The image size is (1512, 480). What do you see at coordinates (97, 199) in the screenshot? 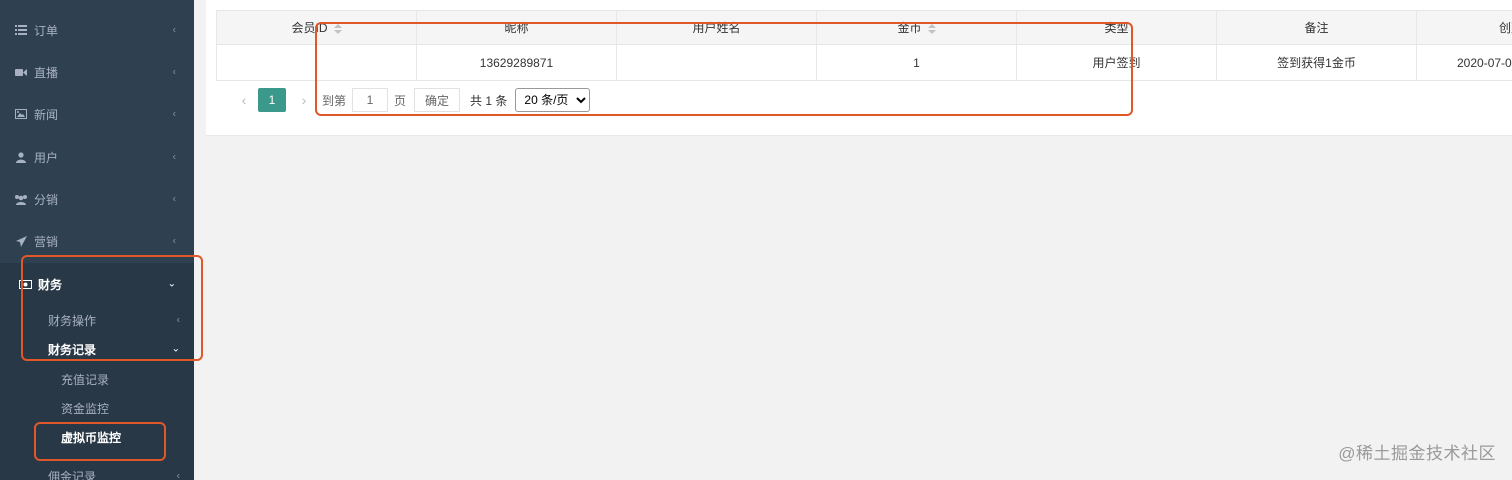
I see `nav-item-distribution: 分销 ‹` at bounding box center [97, 199].